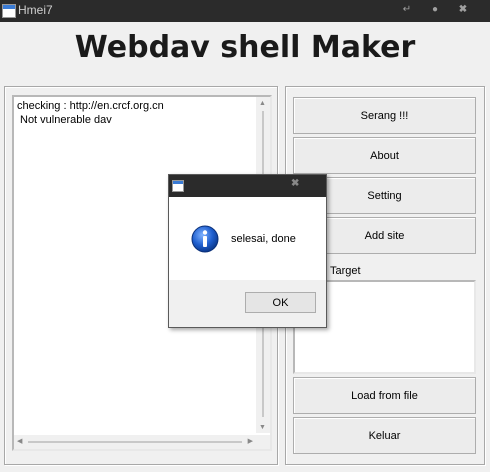 This screenshot has height=472, width=490. I want to click on about-button-label: About, so click(384, 155).